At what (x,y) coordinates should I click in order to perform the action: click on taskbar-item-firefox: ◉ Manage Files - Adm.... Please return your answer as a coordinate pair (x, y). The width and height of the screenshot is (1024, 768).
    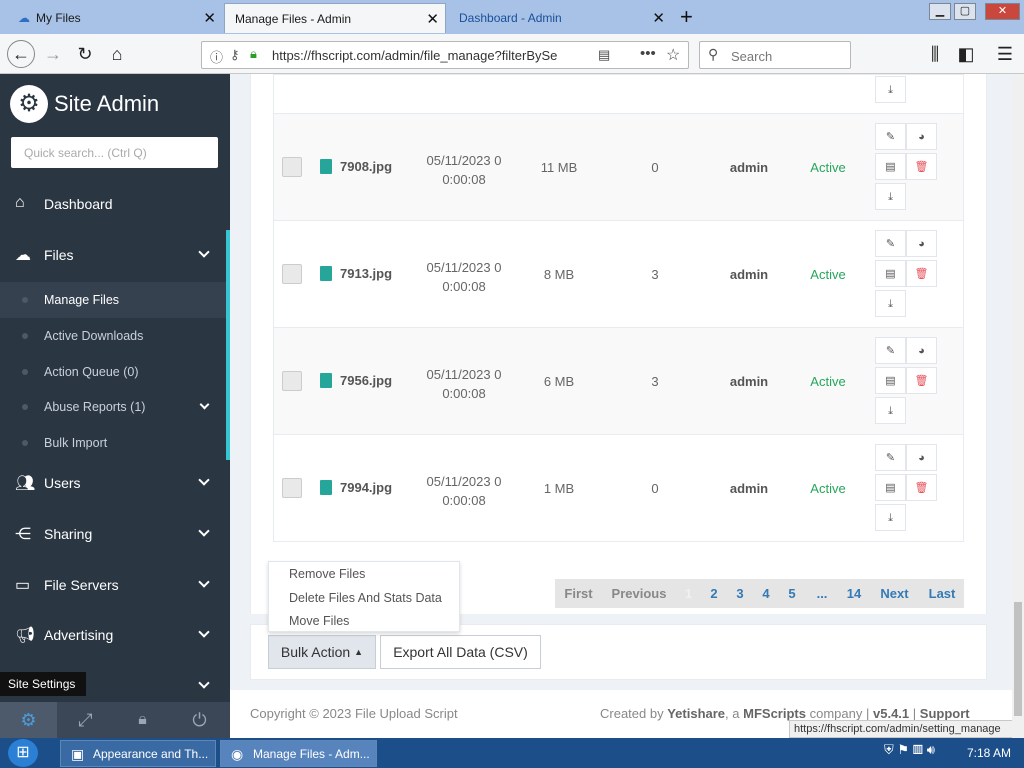
    Looking at the image, I should click on (298, 753).